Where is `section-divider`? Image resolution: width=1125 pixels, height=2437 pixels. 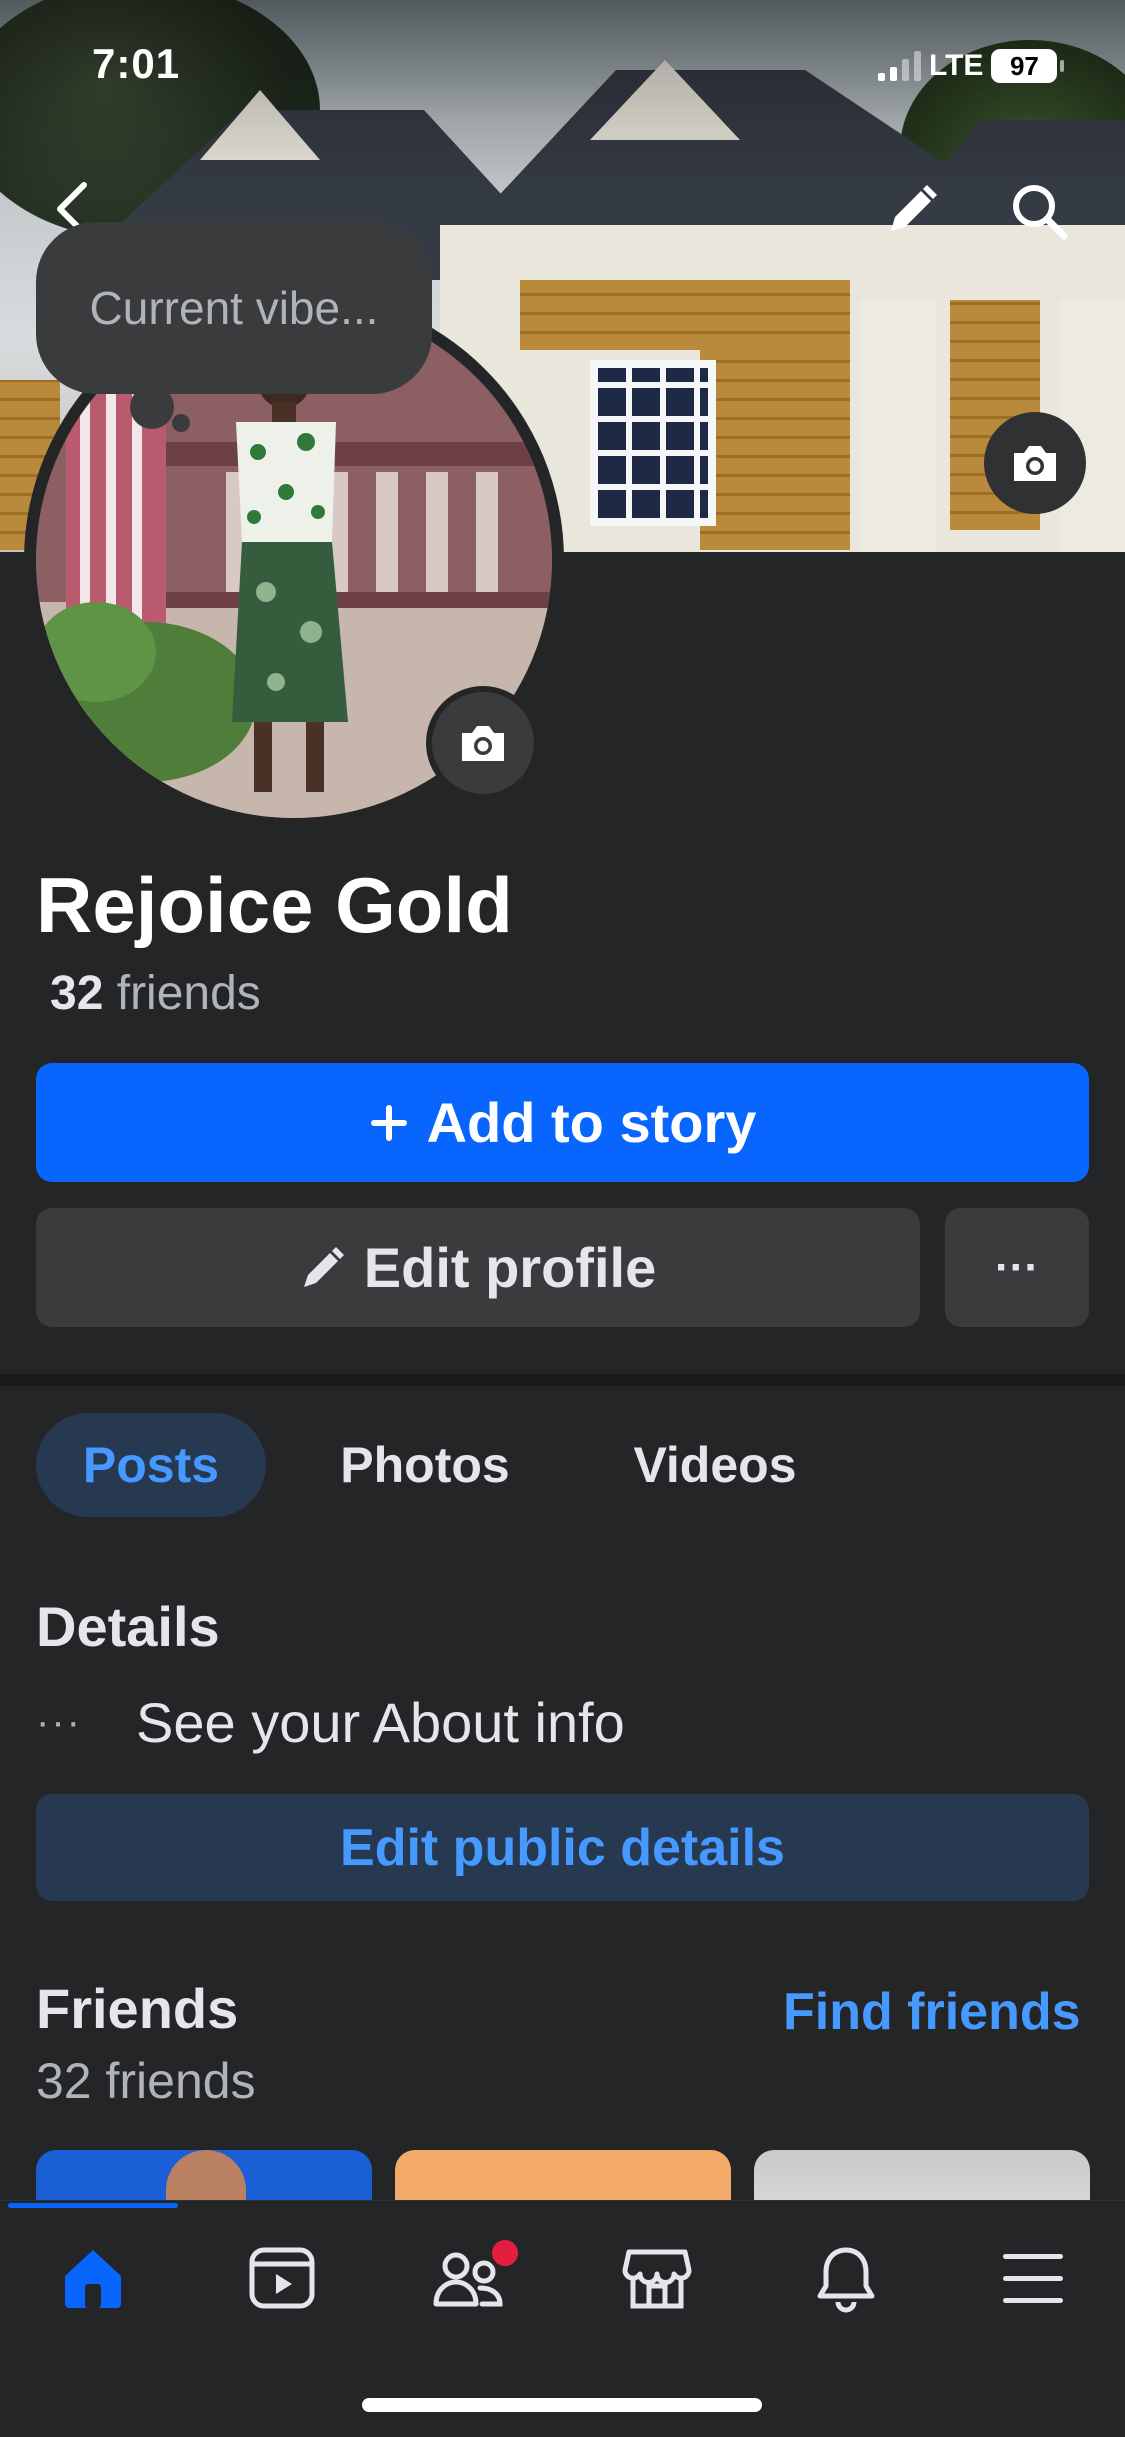 section-divider is located at coordinates (562, 1380).